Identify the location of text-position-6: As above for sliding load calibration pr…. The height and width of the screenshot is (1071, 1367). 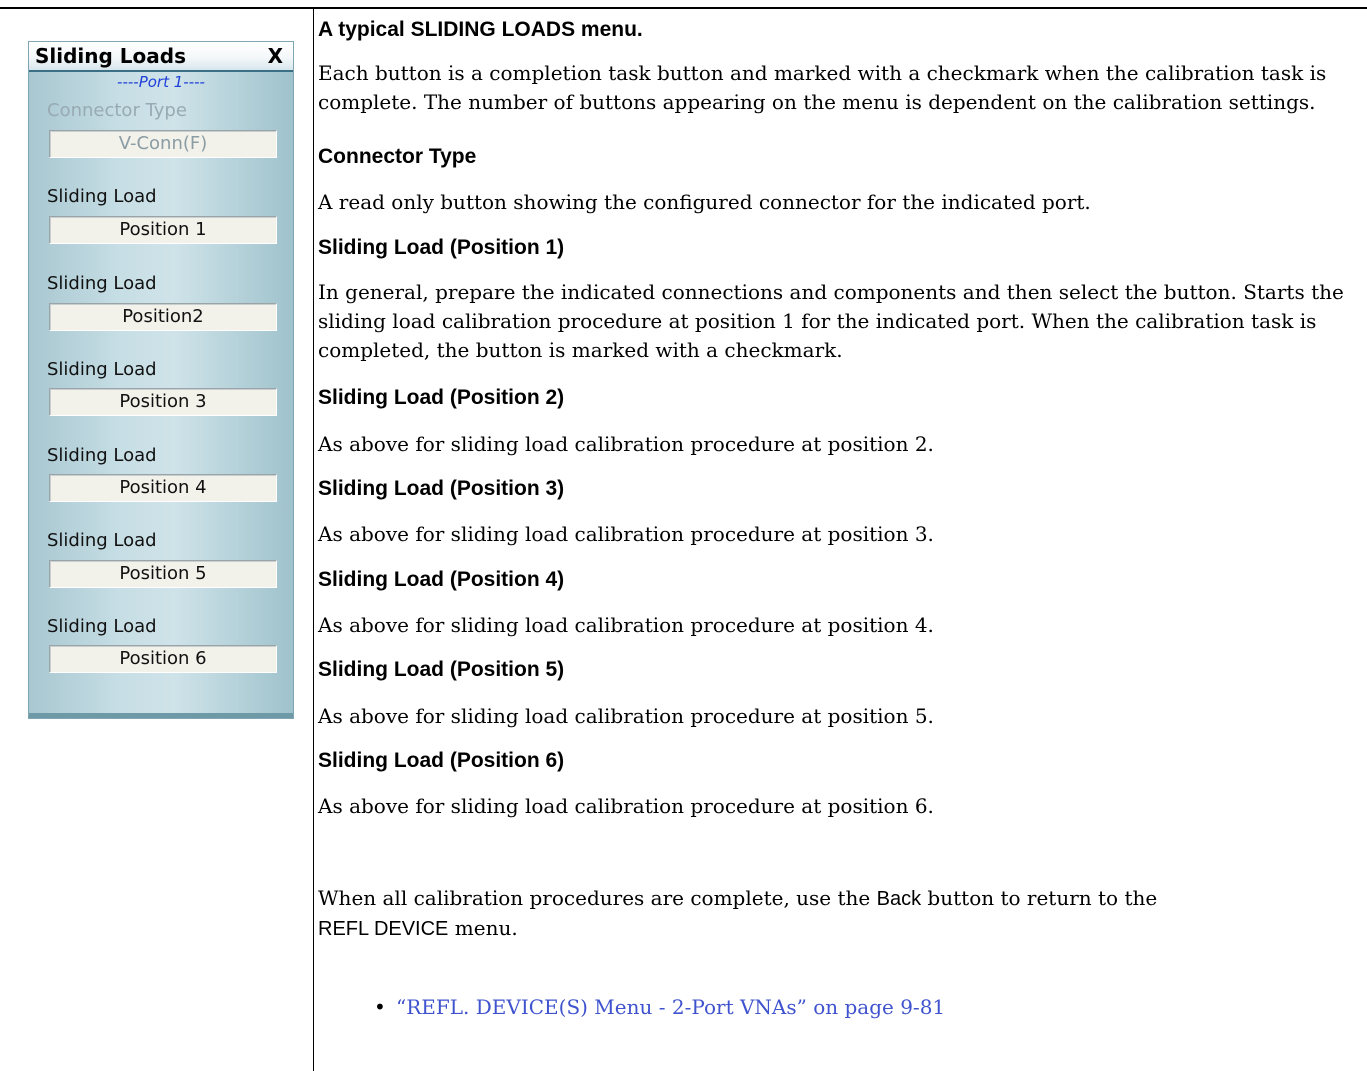
(626, 806).